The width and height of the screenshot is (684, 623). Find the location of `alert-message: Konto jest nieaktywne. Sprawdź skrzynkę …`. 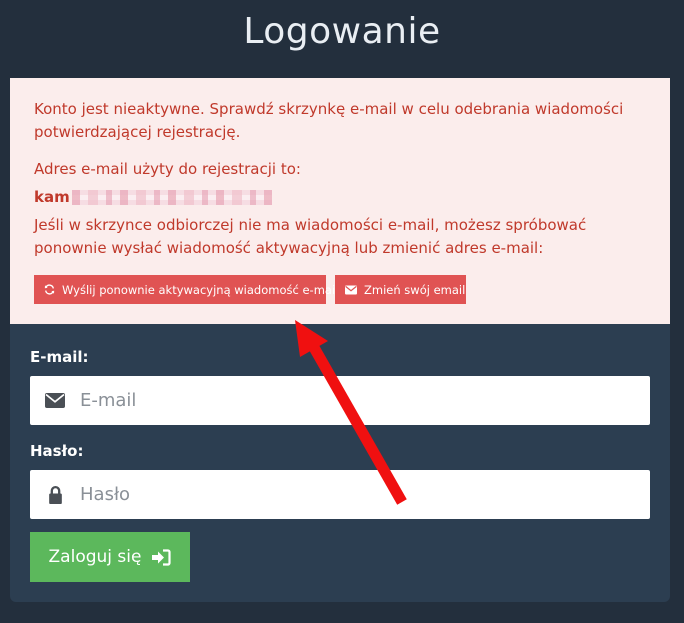

alert-message: Konto jest nieaktywne. Sprawdź skrzynkę … is located at coordinates (329, 120).